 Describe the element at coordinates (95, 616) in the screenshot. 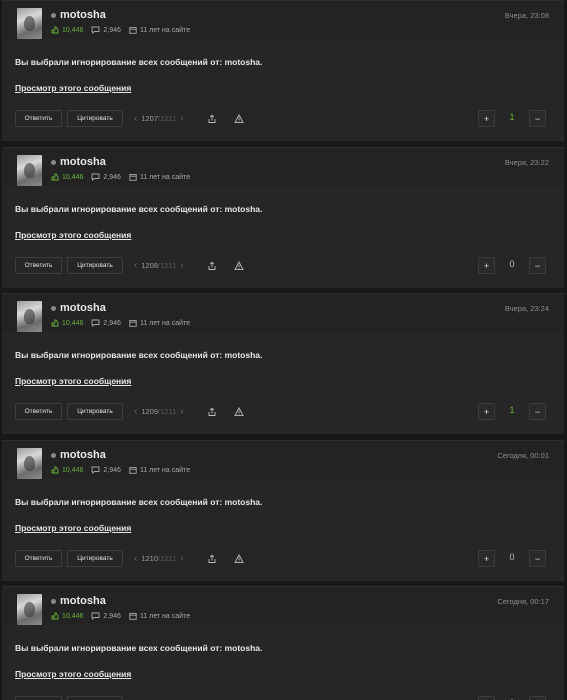

I see `comment-icon` at that location.